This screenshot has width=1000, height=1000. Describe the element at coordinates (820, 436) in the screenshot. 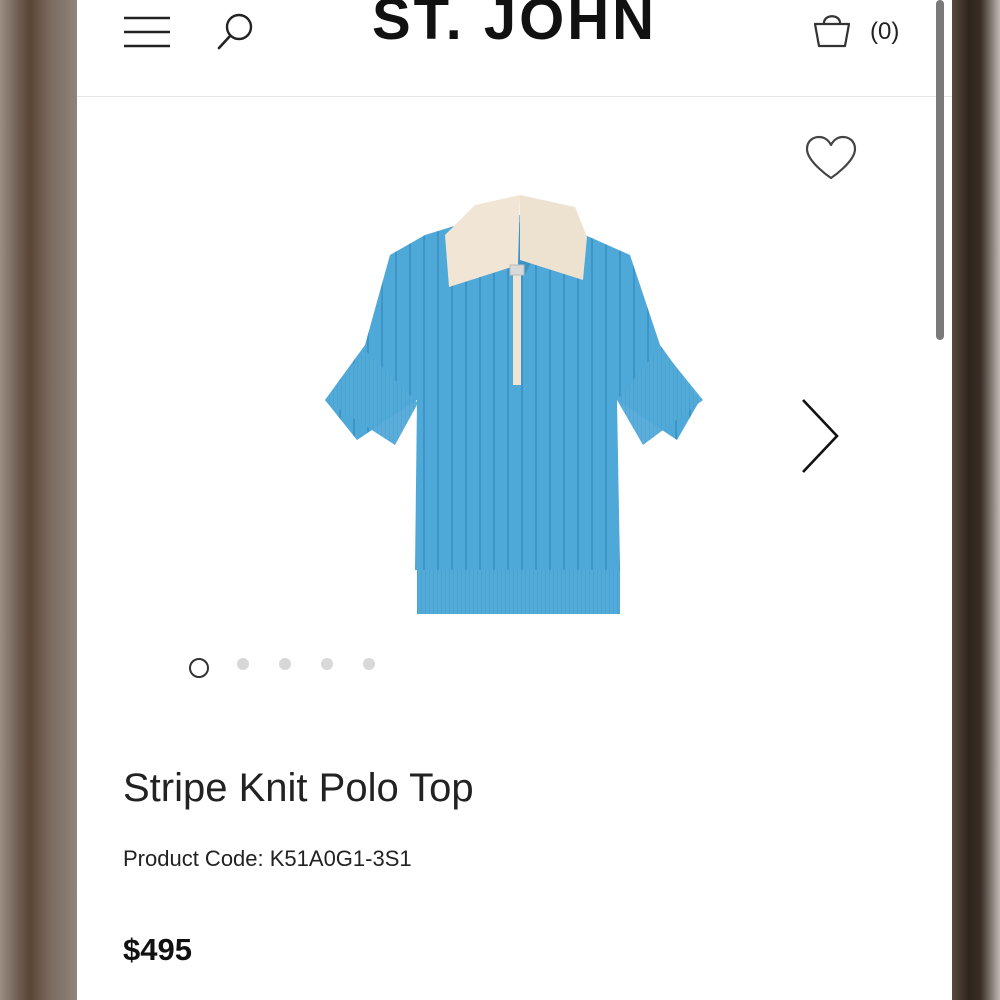

I see `chevron-right-icon` at that location.